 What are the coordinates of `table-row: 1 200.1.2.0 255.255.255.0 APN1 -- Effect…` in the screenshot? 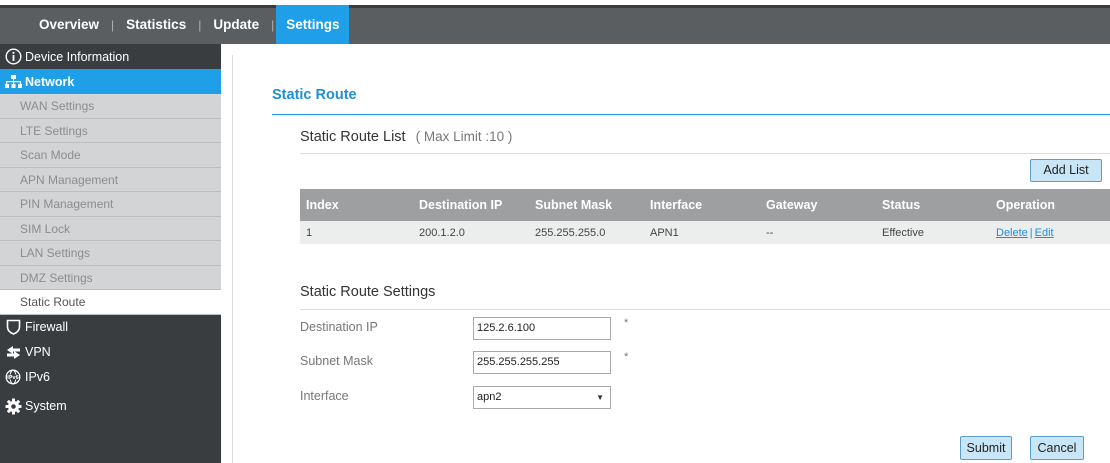 It's located at (705, 232).